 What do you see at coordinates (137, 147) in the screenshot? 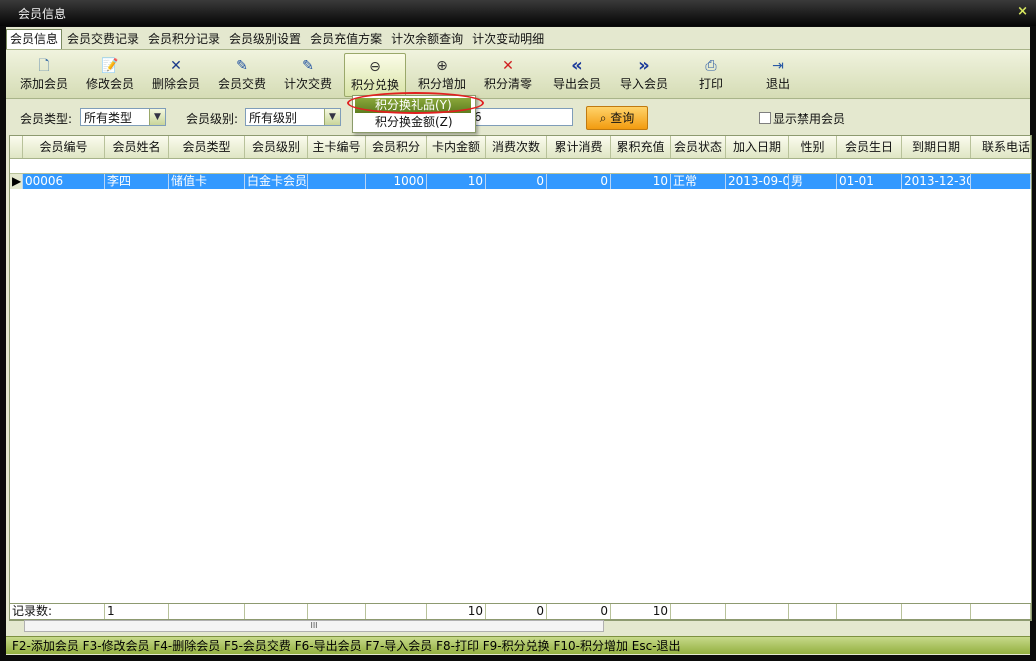
I see `column-header: 会员姓名` at bounding box center [137, 147].